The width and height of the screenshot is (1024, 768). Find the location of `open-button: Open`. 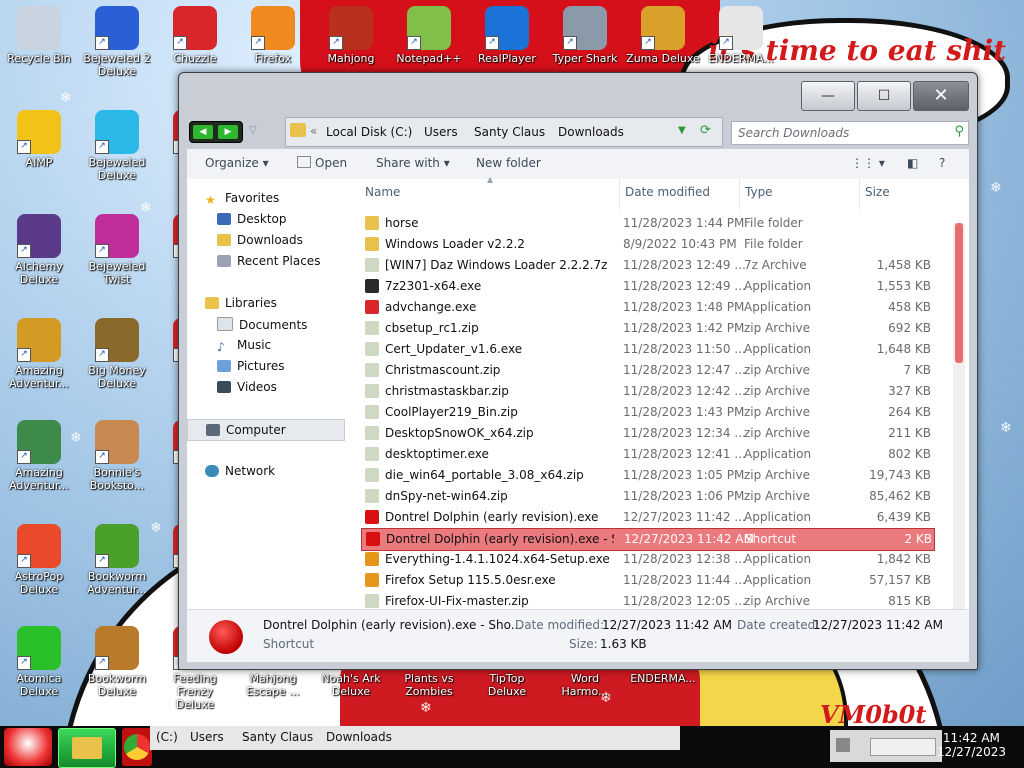

open-button: Open is located at coordinates (322, 163).